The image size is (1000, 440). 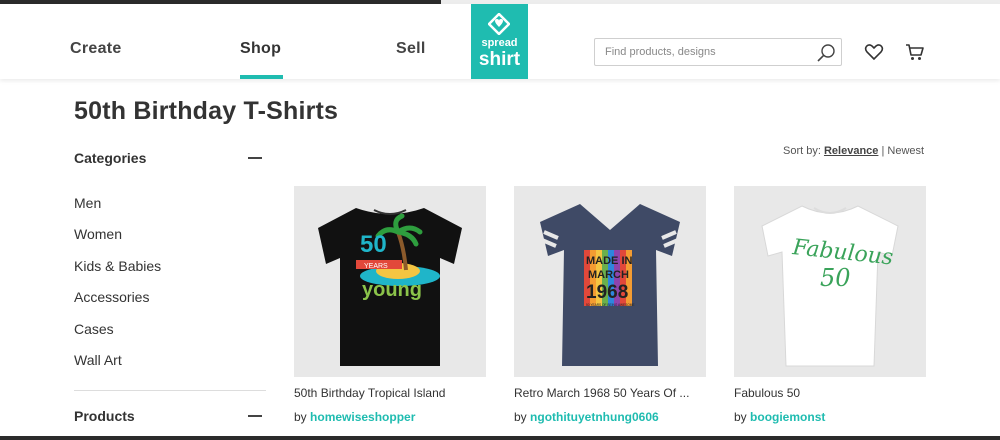 What do you see at coordinates (607, 292) in the screenshot?
I see `design-text-1968: 1968` at bounding box center [607, 292].